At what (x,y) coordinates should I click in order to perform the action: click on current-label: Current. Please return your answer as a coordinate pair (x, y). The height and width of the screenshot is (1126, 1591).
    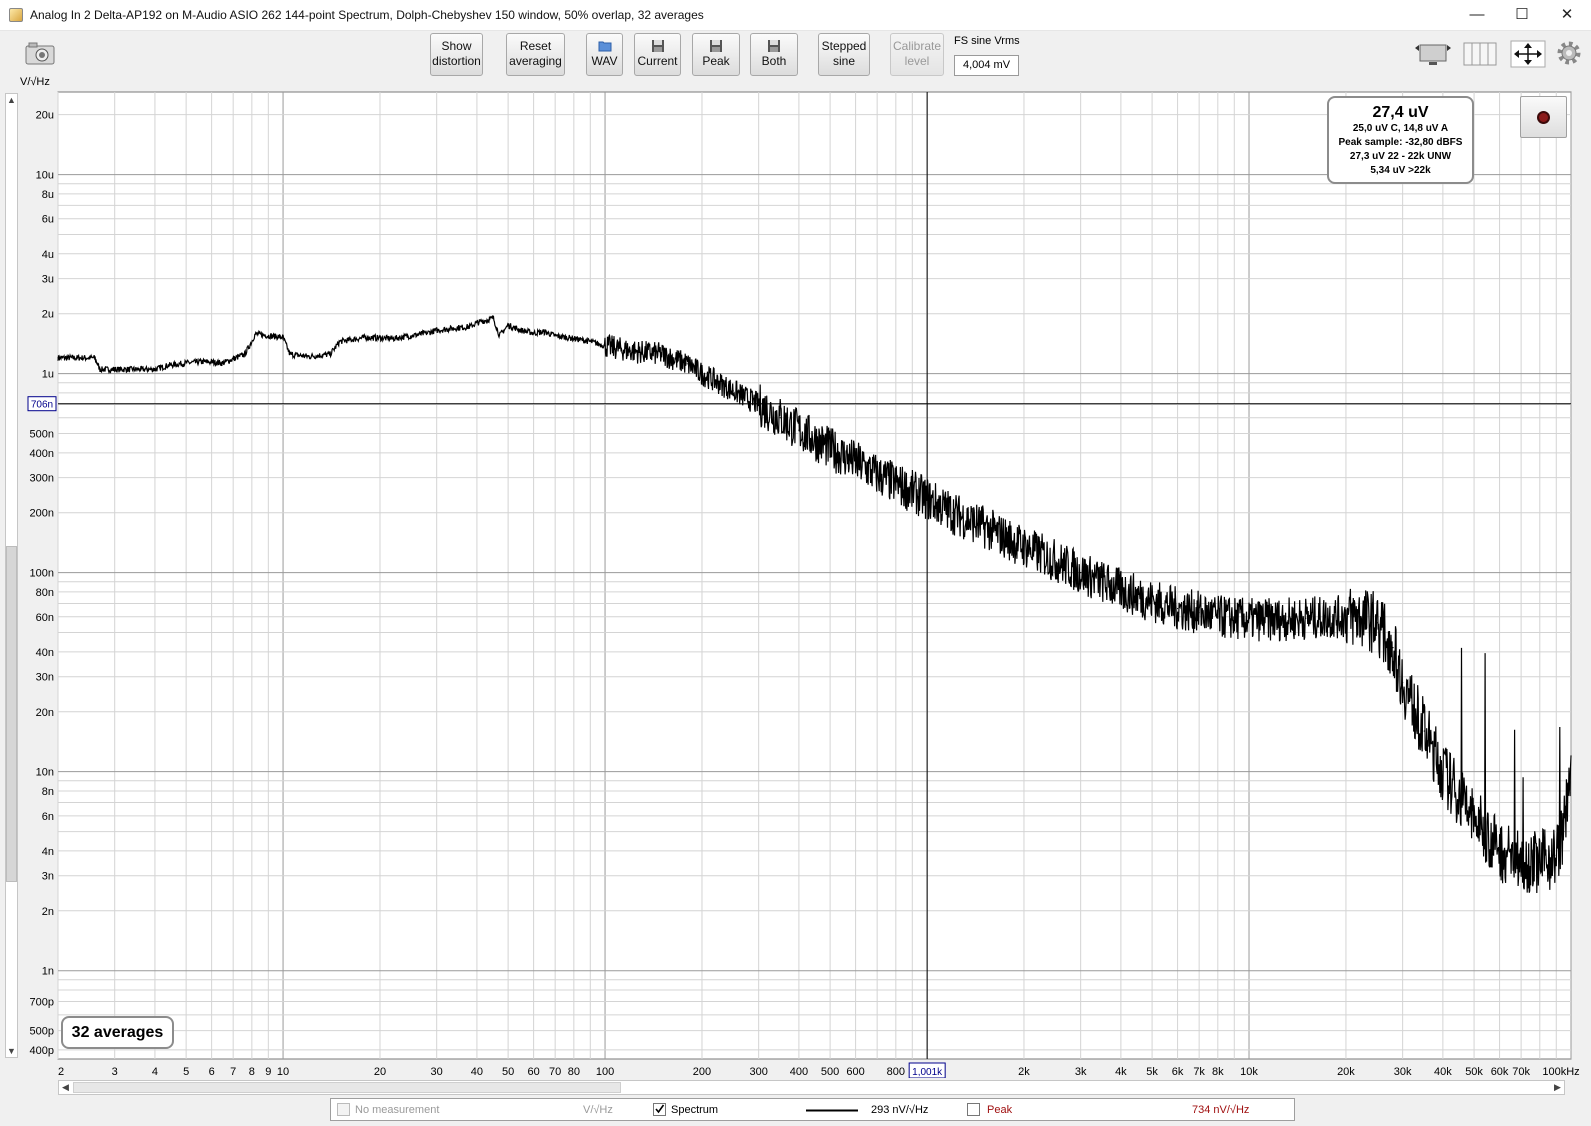
    Looking at the image, I should click on (657, 61).